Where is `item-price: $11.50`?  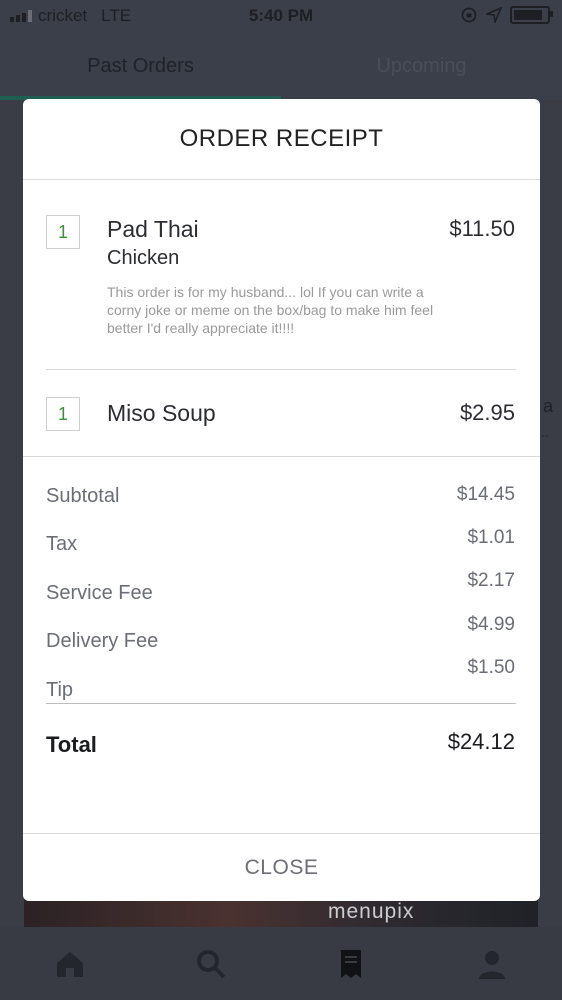
item-price: $11.50 is located at coordinates (482, 228).